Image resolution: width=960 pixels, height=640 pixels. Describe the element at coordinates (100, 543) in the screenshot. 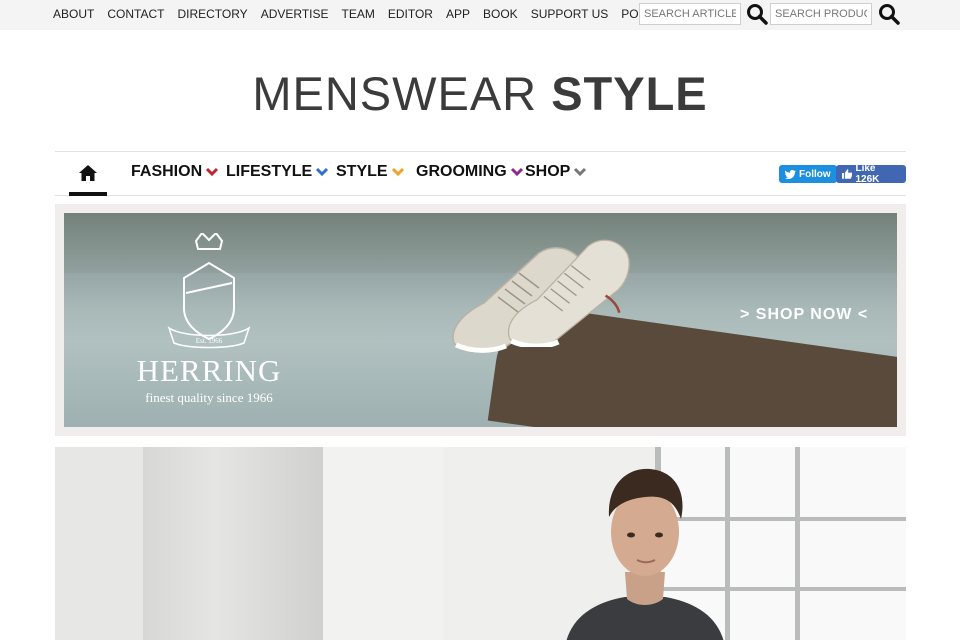

I see `hero-wall` at that location.